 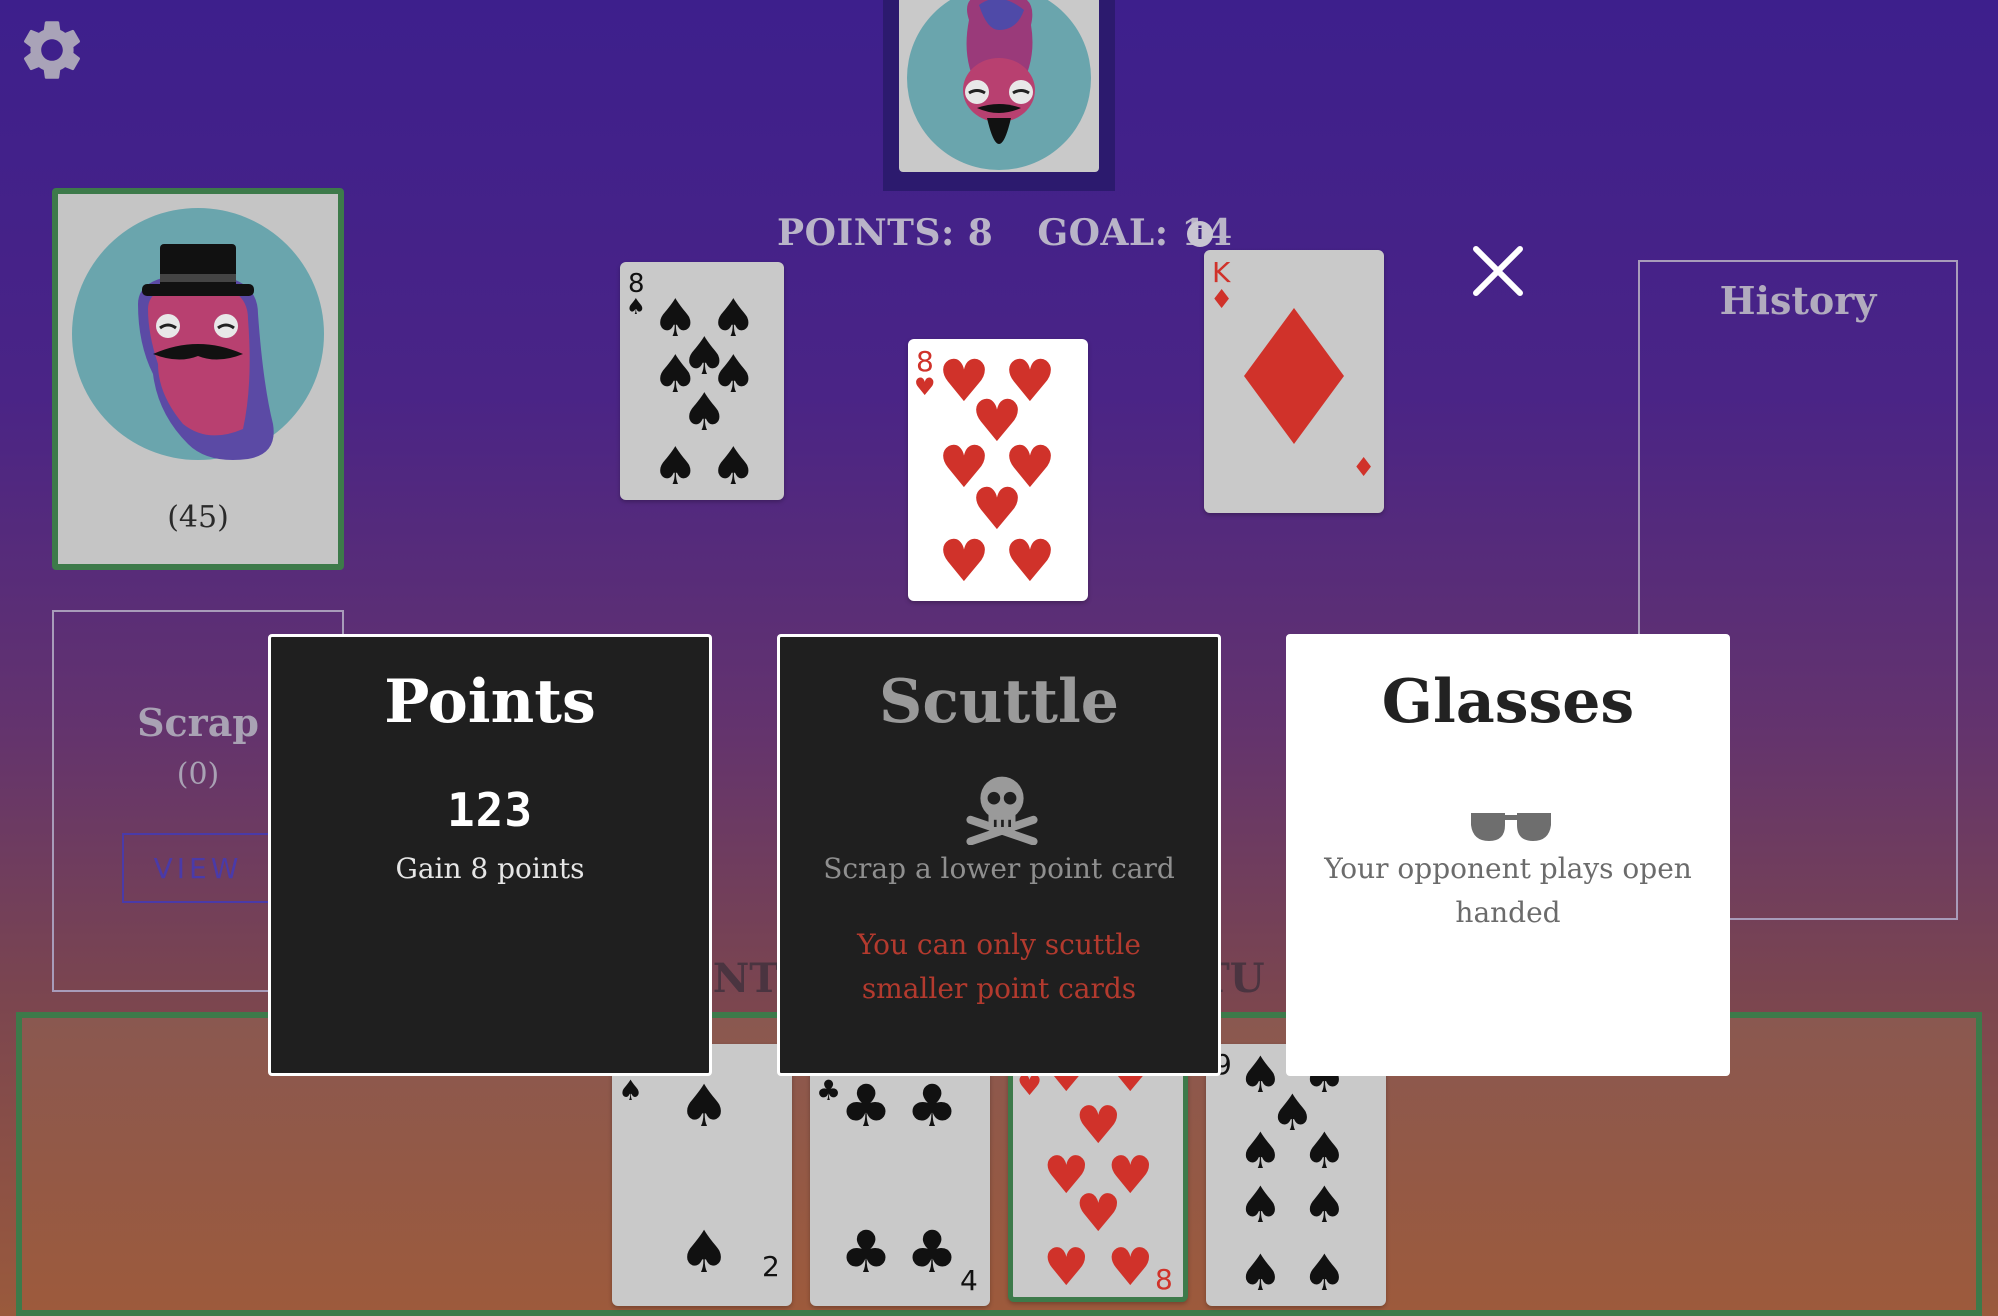 I want to click on gear-icon, so click(x=52, y=50).